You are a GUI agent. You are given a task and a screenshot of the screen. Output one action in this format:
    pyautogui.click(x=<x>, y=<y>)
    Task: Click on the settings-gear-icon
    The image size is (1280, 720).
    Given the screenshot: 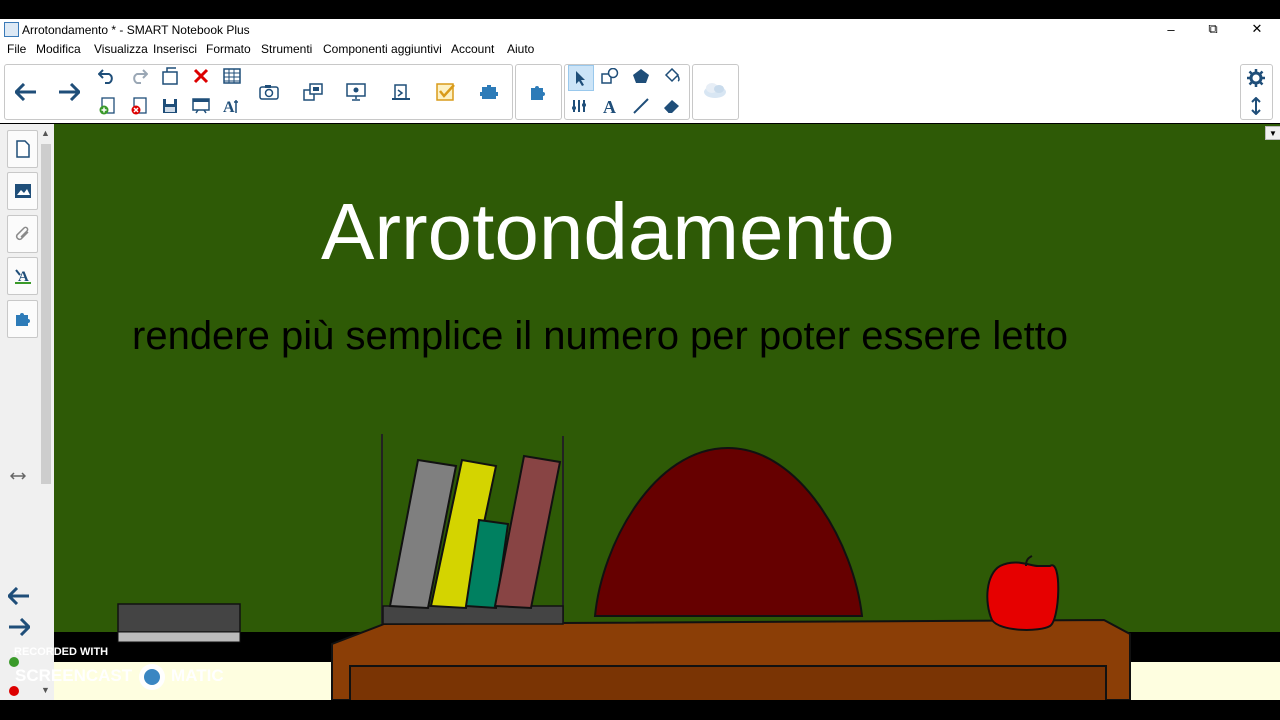 What is the action you would take?
    pyautogui.click(x=1256, y=78)
    